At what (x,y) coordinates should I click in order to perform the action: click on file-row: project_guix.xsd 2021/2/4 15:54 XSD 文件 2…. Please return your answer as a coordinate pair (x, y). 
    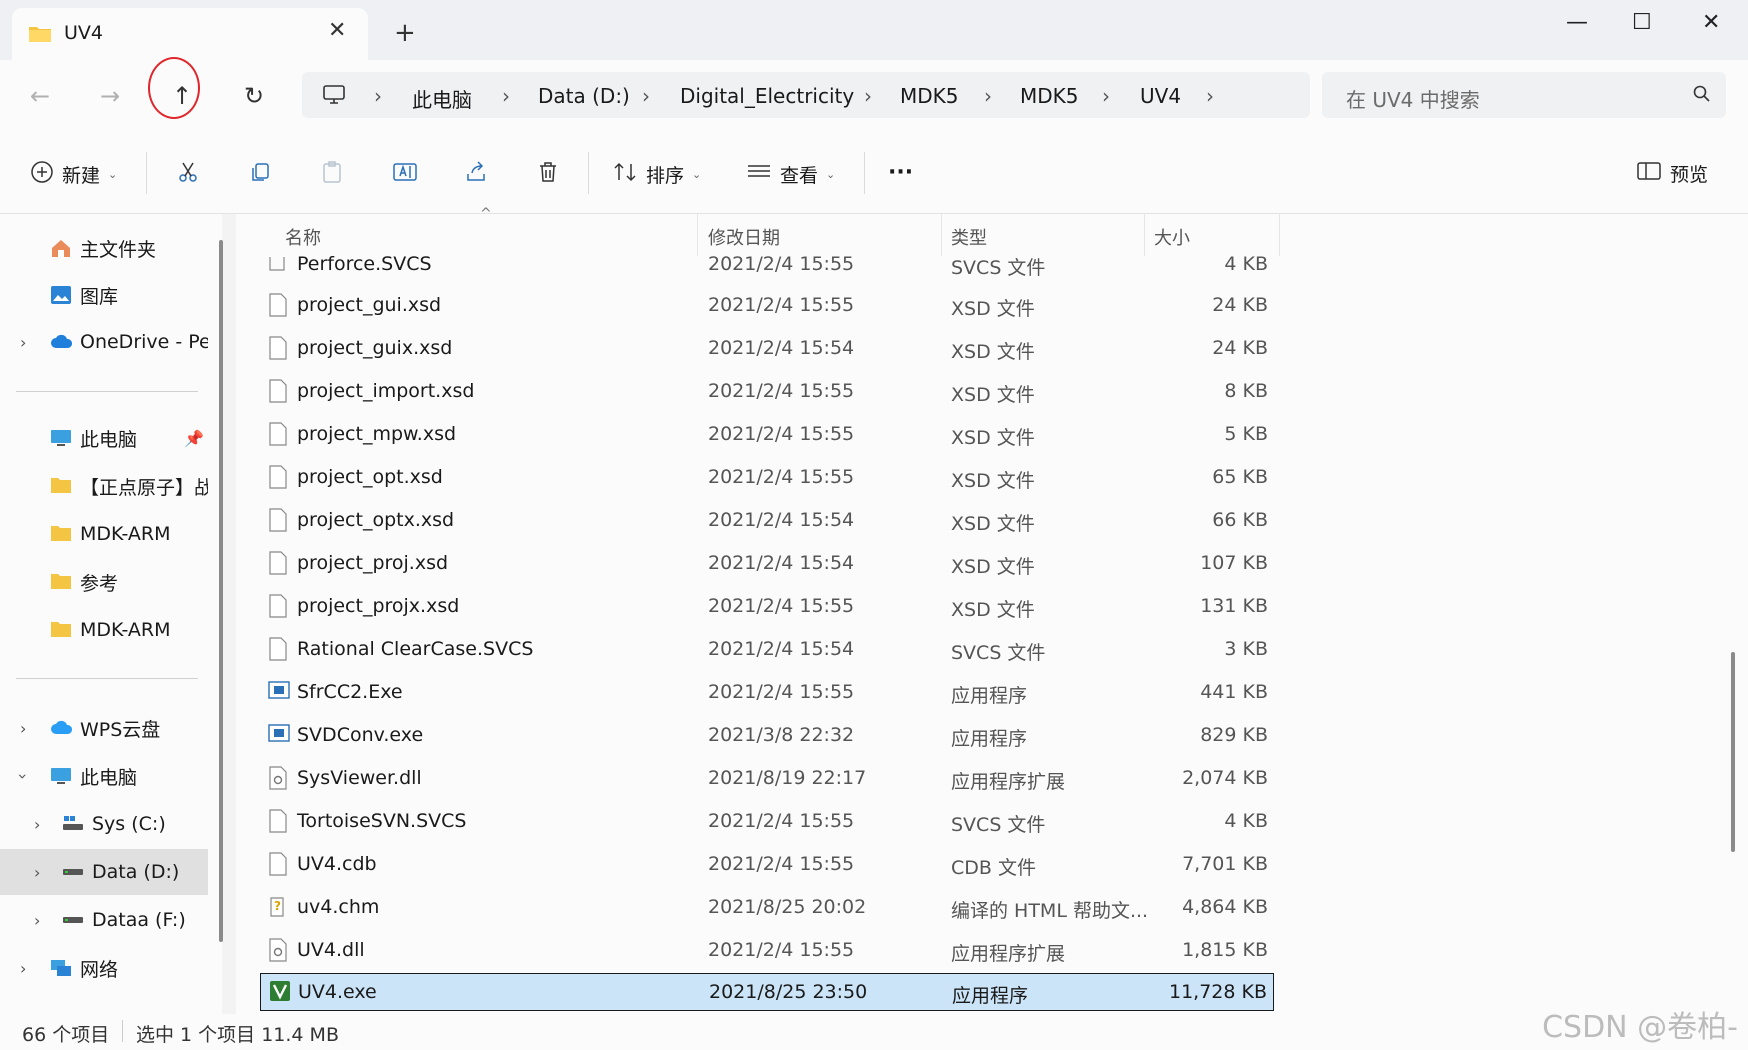
    Looking at the image, I should click on (767, 348).